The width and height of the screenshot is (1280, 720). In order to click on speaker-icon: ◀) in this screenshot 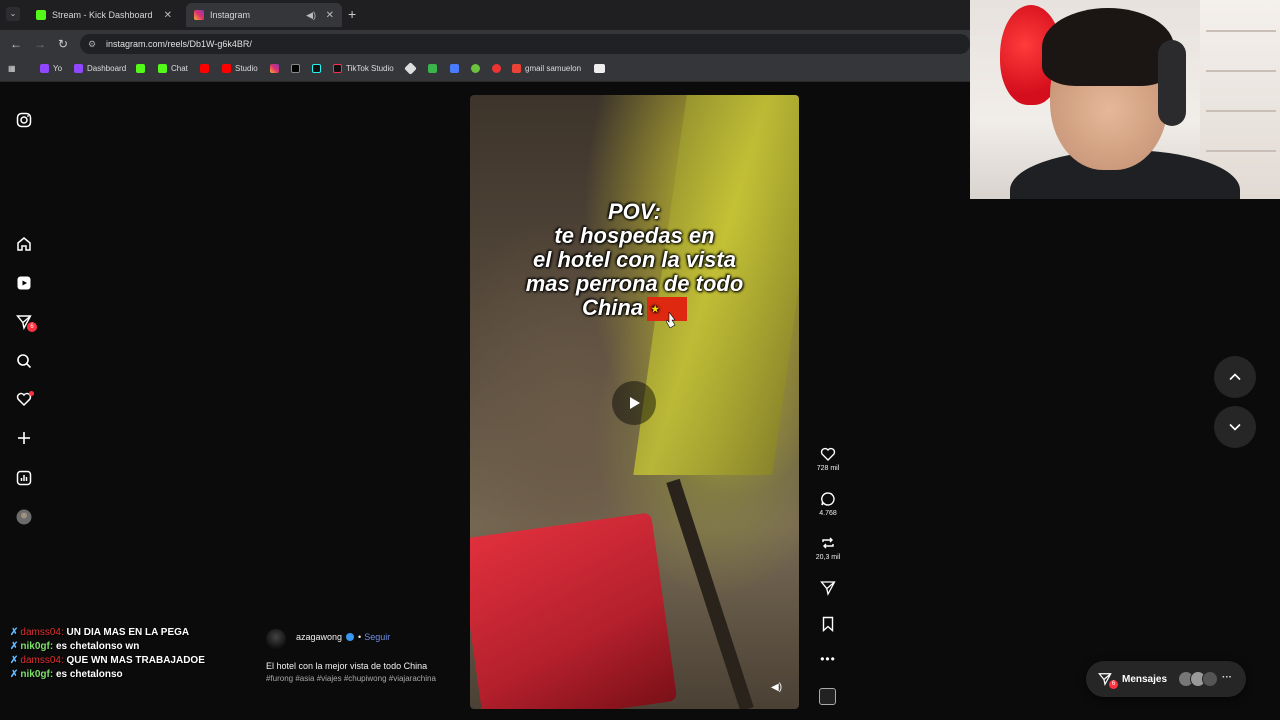, I will do `click(311, 15)`.